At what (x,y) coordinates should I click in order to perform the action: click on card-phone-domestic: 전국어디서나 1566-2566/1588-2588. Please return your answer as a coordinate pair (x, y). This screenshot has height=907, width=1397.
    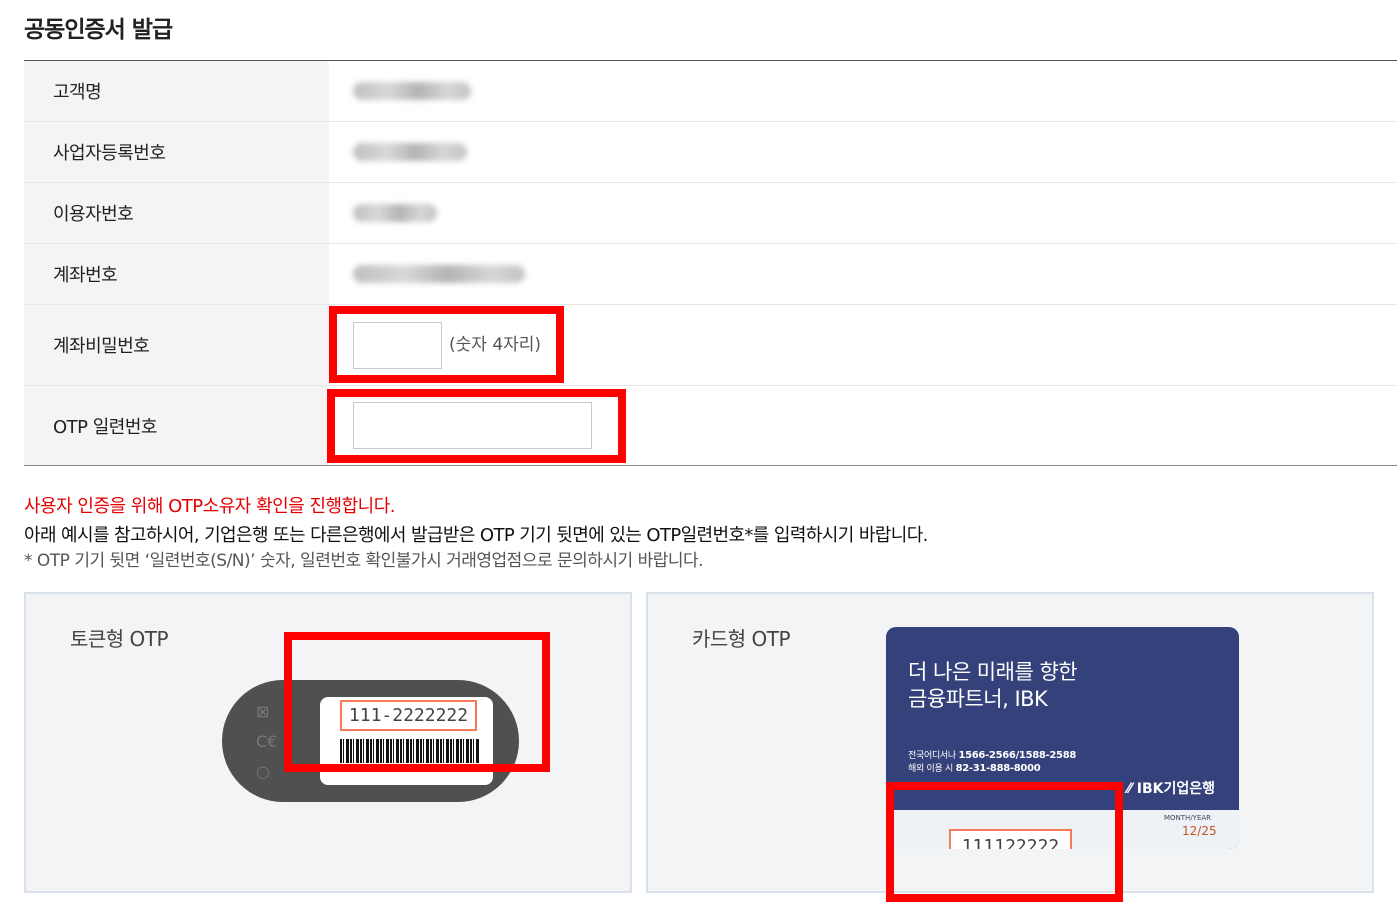
    Looking at the image, I should click on (992, 754).